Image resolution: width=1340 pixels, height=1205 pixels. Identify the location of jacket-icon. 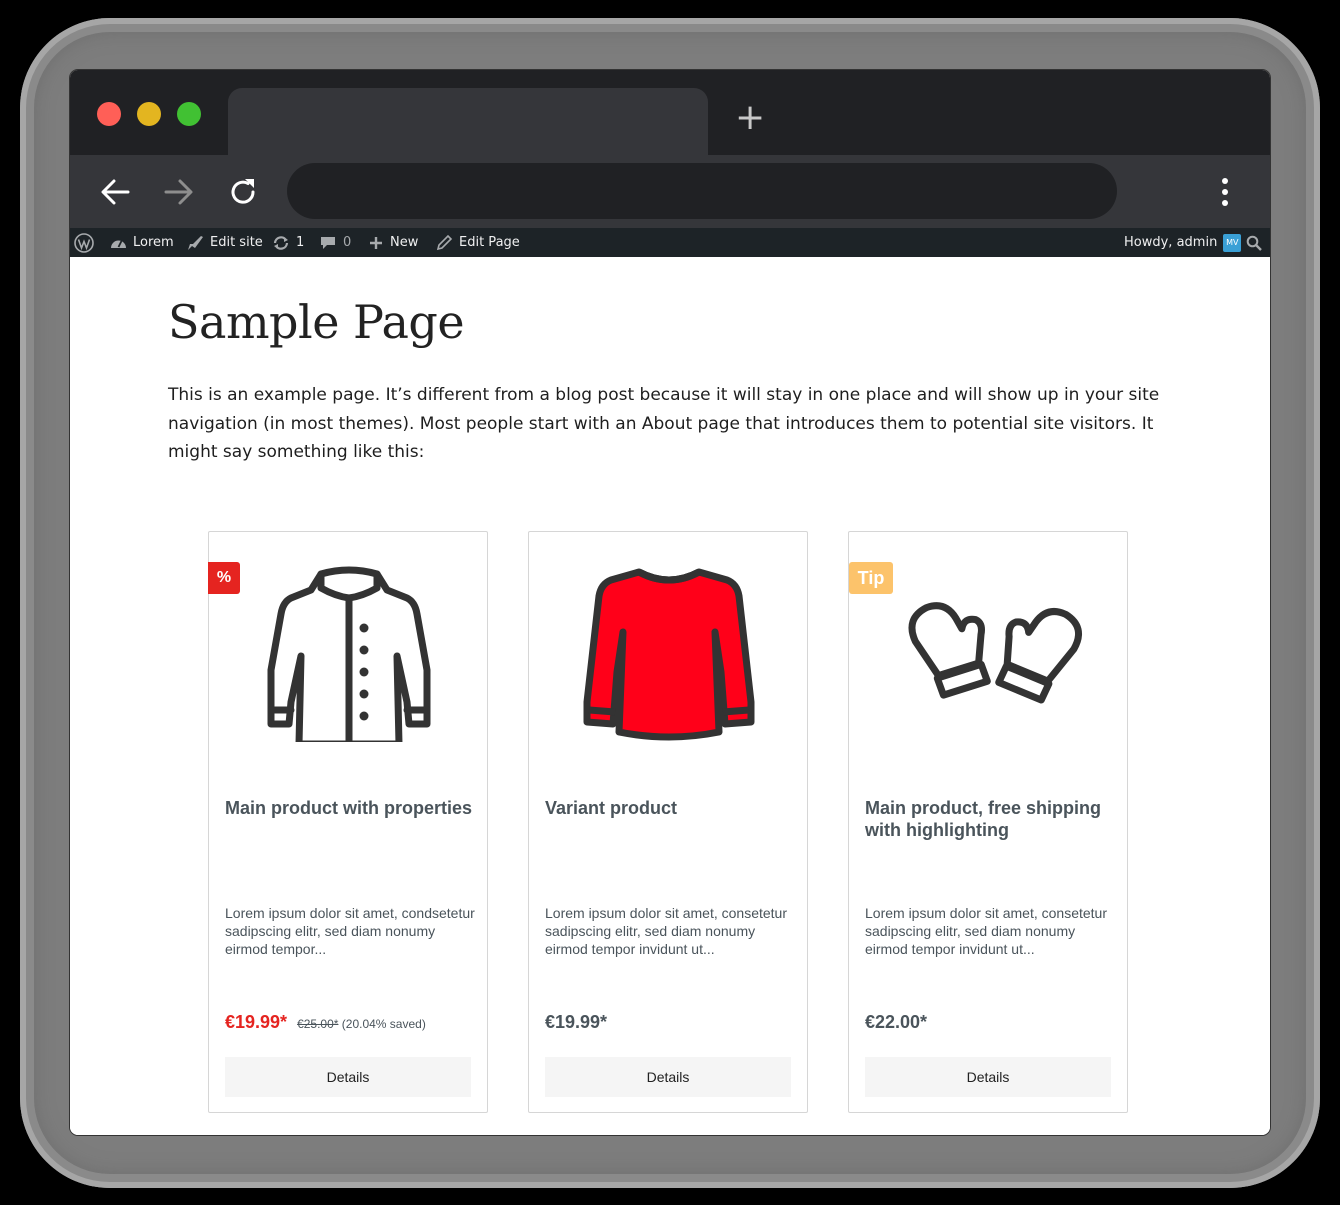
(349, 647).